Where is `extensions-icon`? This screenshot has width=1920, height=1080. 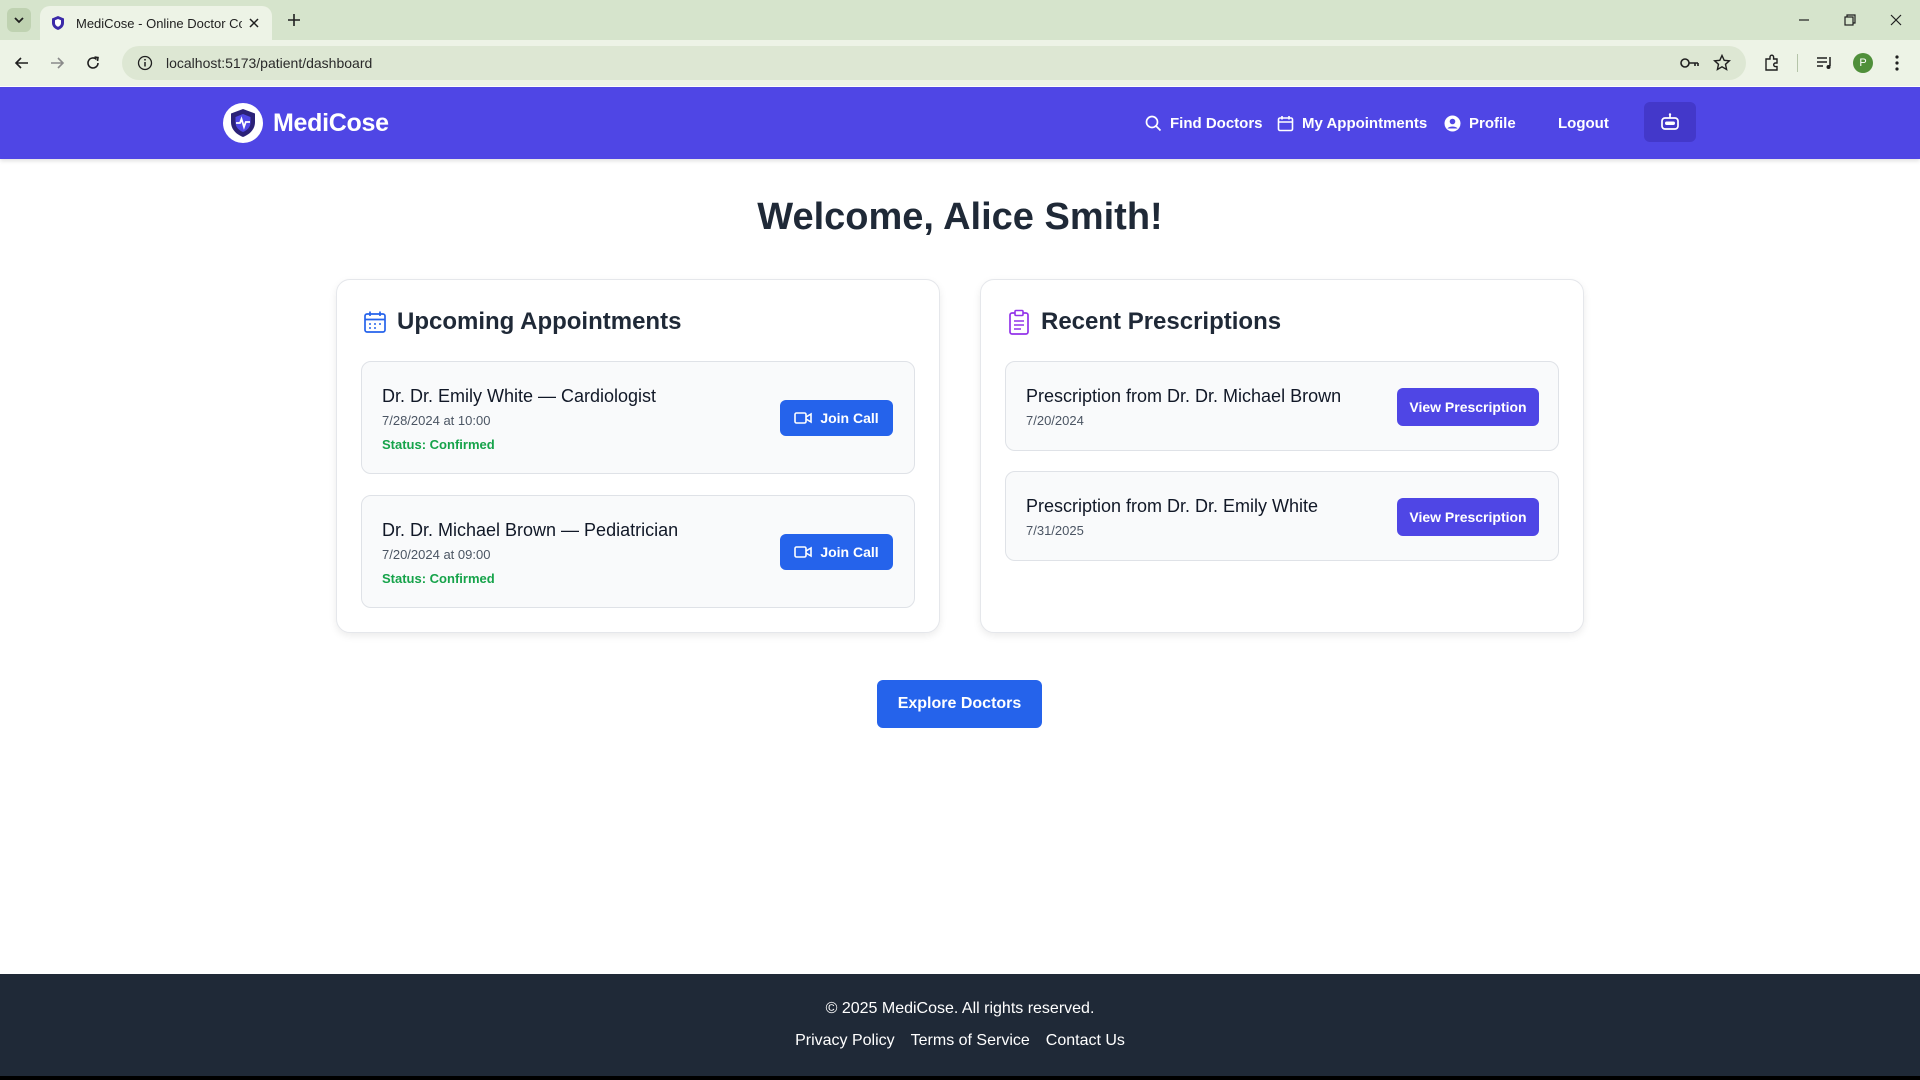 extensions-icon is located at coordinates (1772, 63).